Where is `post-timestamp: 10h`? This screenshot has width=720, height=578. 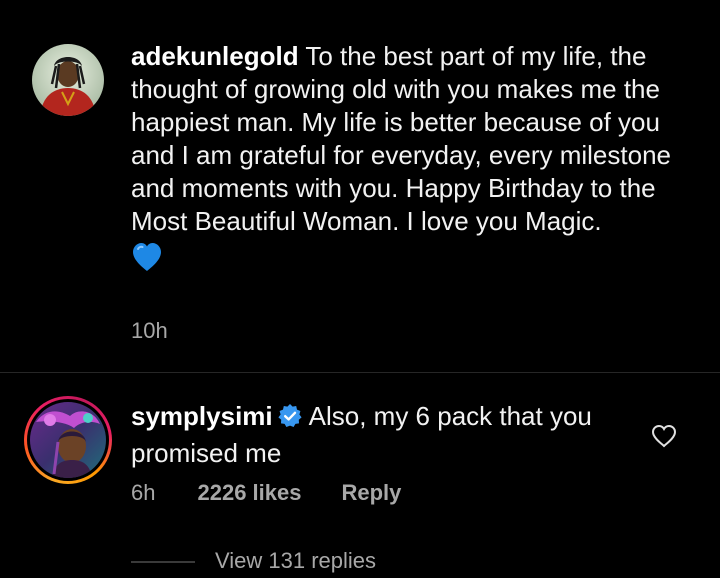
post-timestamp: 10h is located at coordinates (149, 330).